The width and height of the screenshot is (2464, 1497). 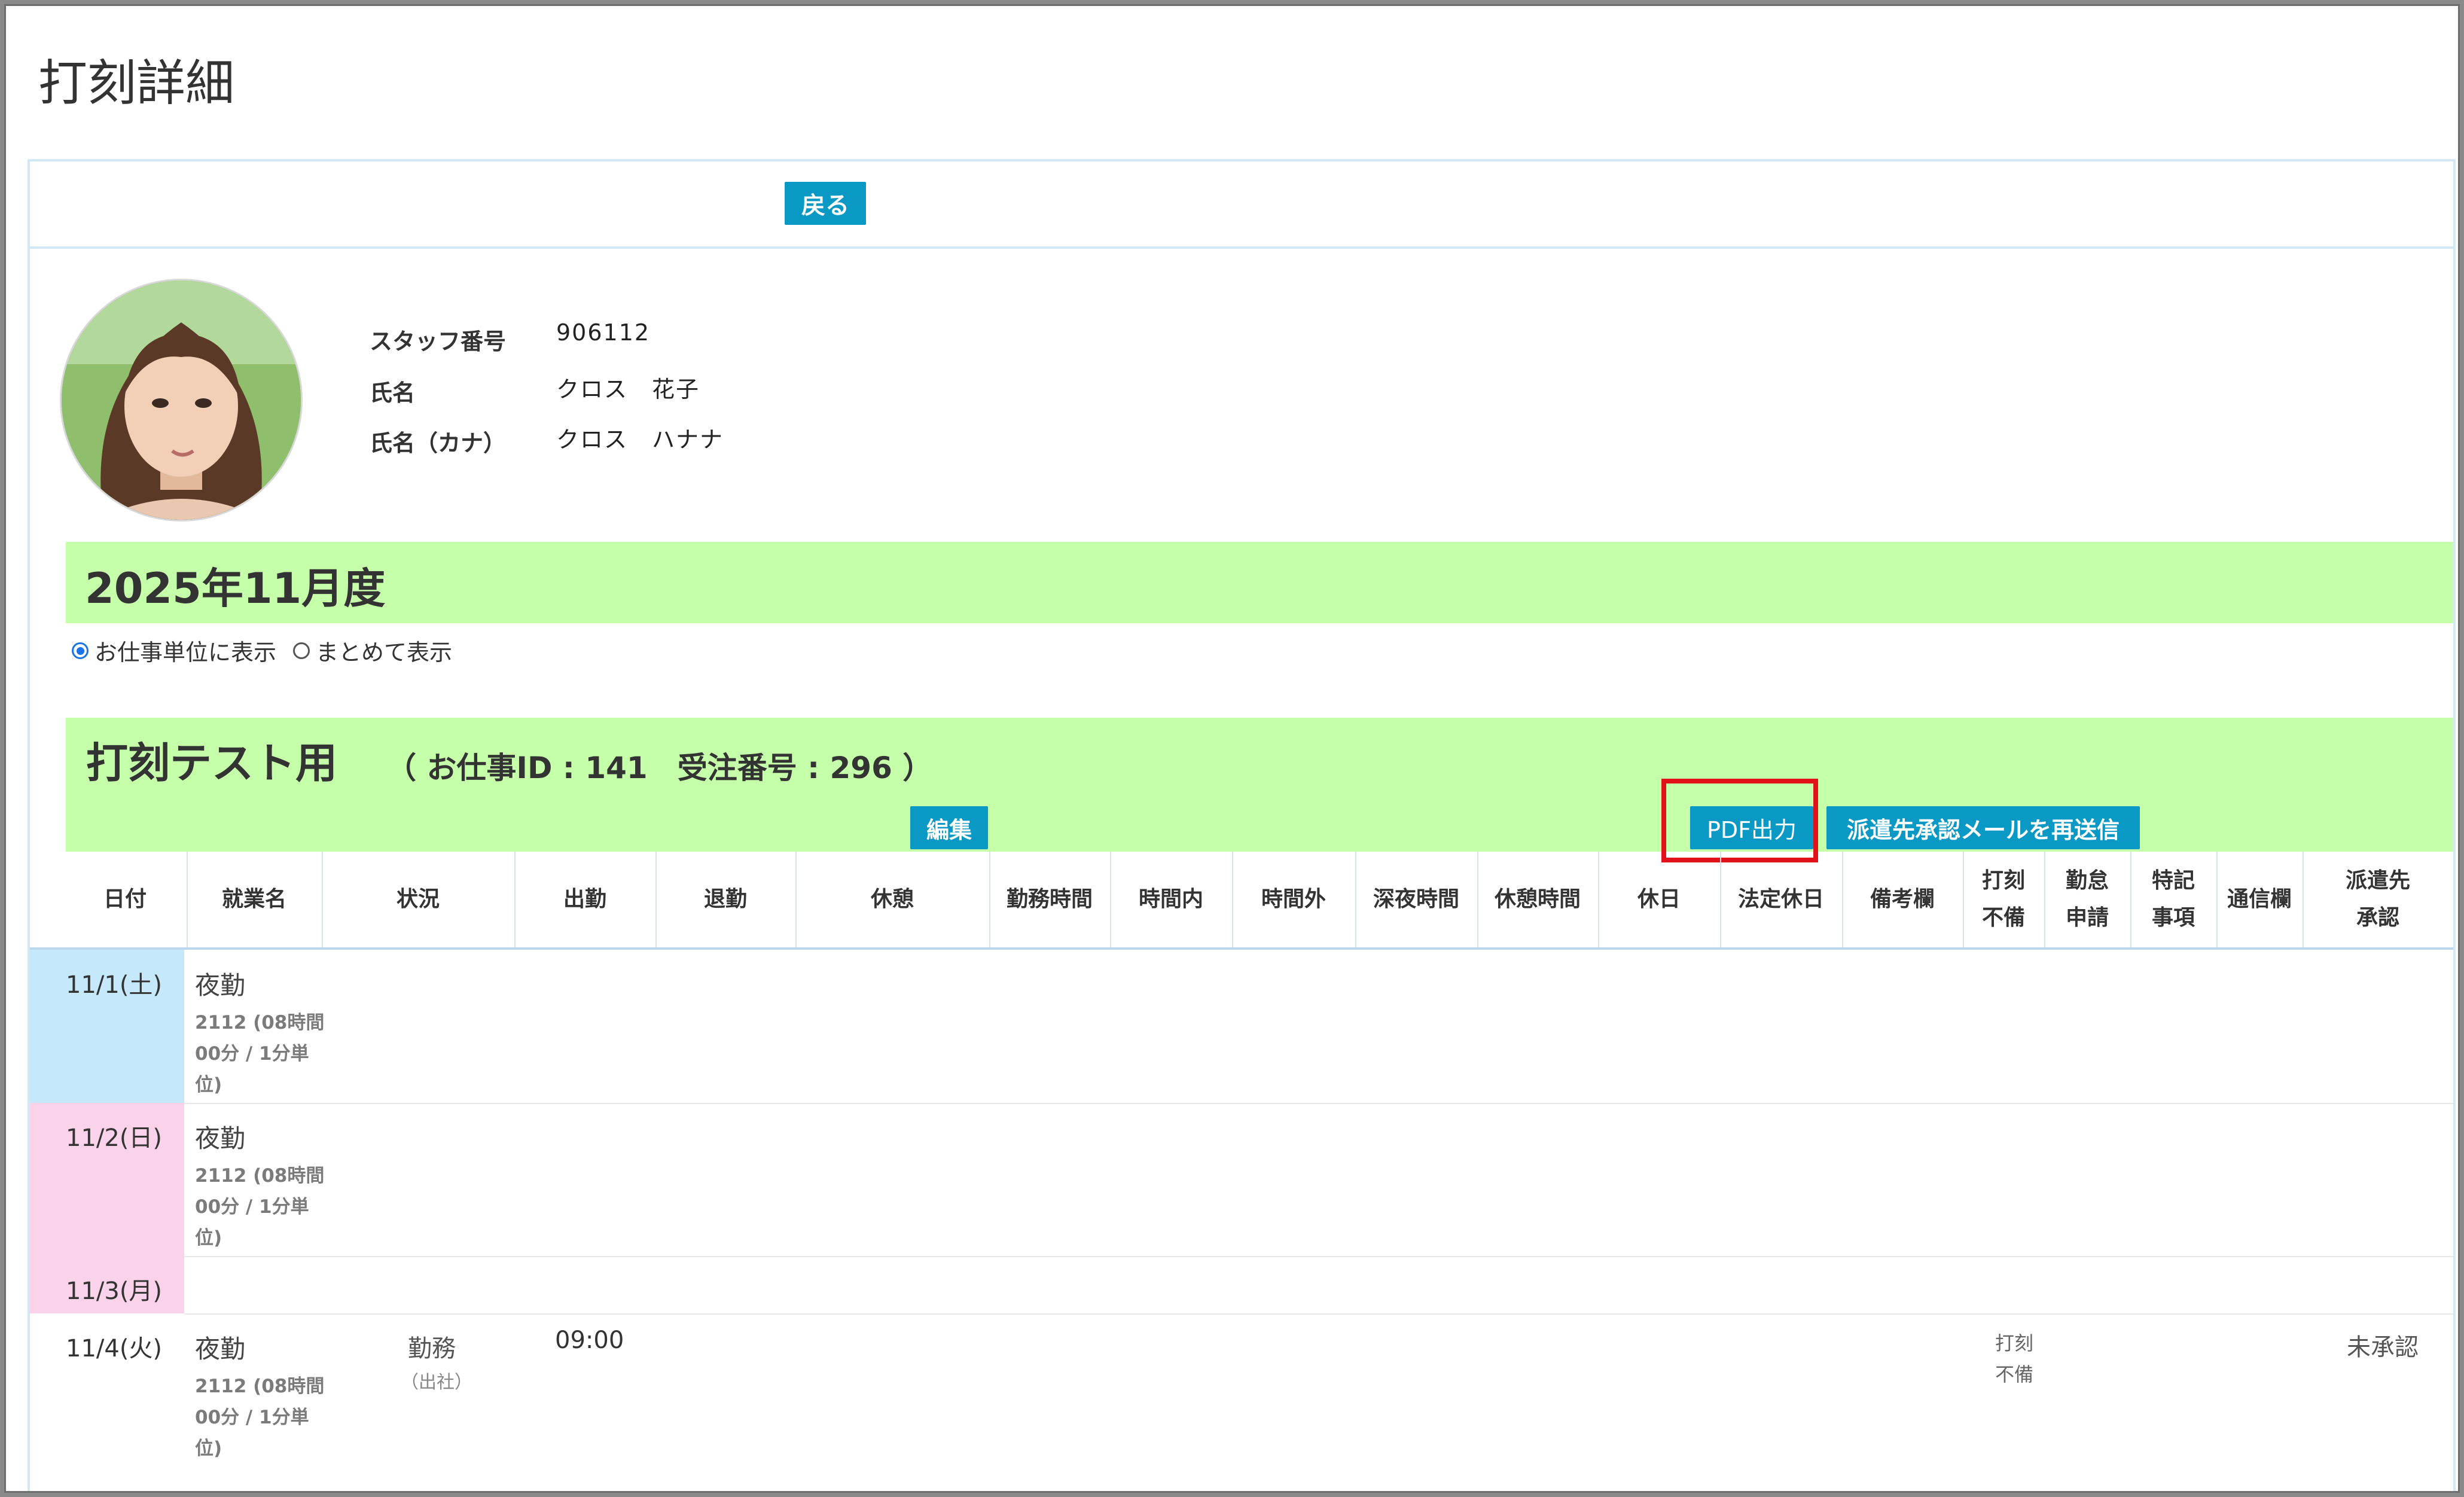 I want to click on column-header: 状況, so click(x=418, y=899).